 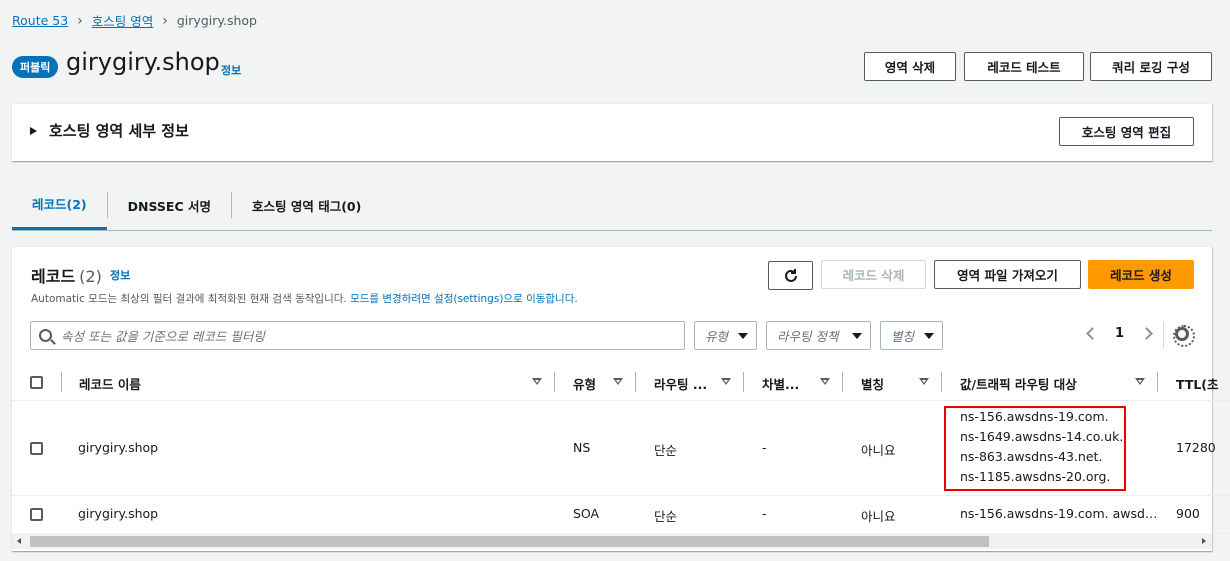 I want to click on col-alias: 별칭, so click(x=872, y=383).